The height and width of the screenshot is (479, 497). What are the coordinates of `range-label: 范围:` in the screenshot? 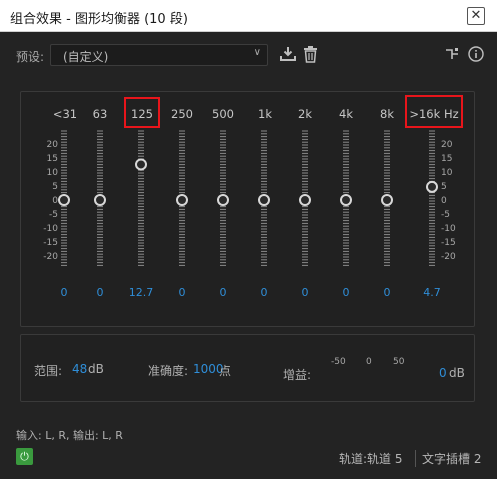 It's located at (48, 371).